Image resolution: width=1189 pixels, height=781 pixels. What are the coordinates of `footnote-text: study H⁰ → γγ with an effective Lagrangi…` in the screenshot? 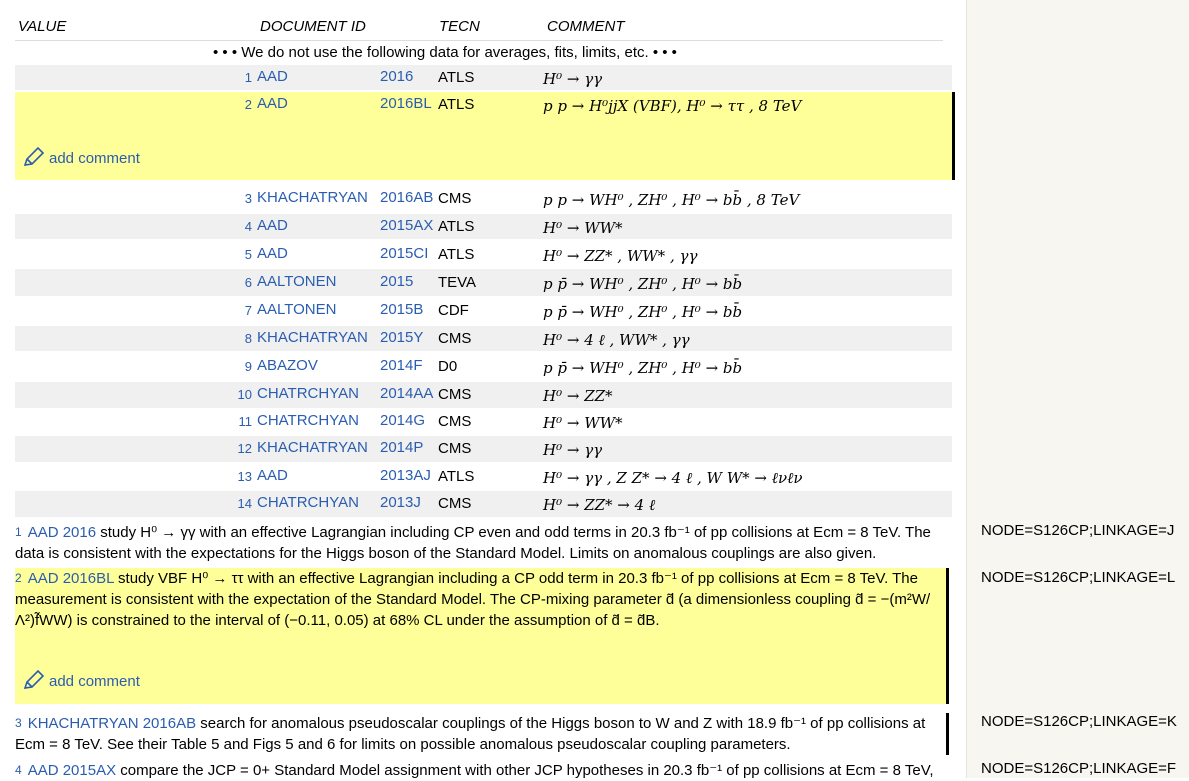 It's located at (473, 543).